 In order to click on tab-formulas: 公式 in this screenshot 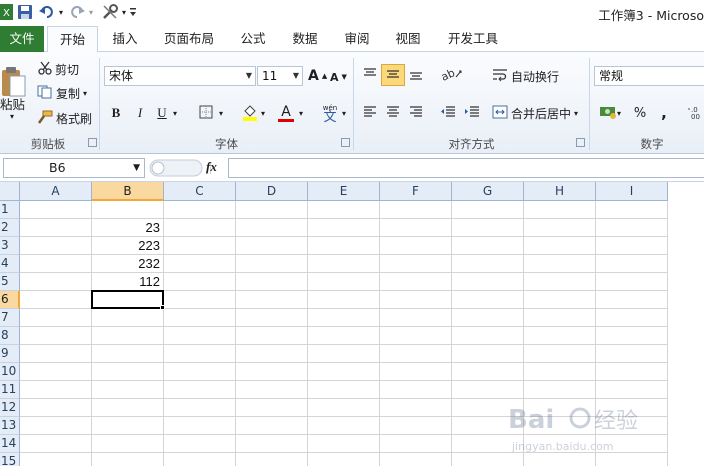, I will do `click(253, 39)`.